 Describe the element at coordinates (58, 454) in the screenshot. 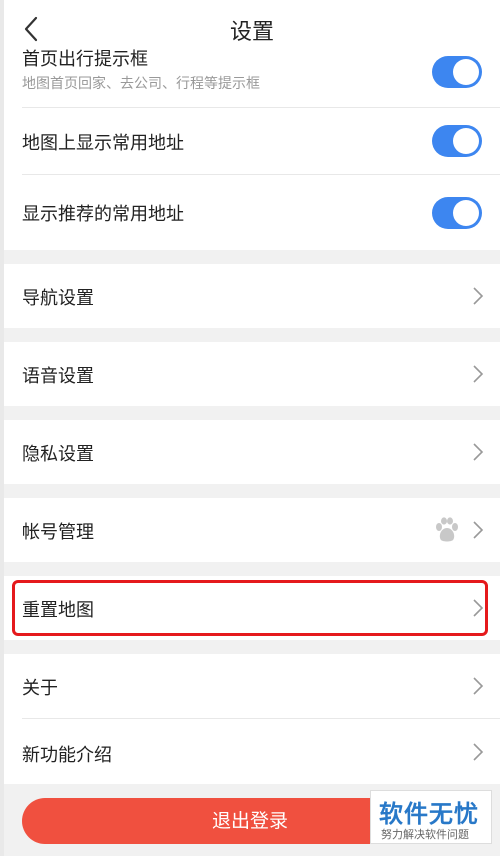

I see `menu-label: 隐私设置` at that location.